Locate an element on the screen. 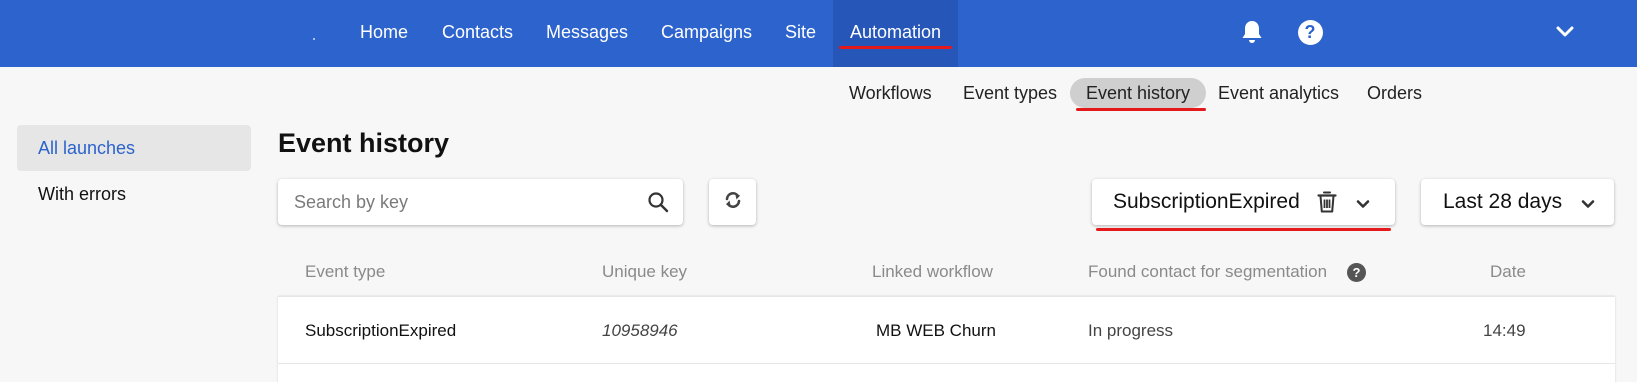  subnav-event-history-label: Event history is located at coordinates (1138, 93).